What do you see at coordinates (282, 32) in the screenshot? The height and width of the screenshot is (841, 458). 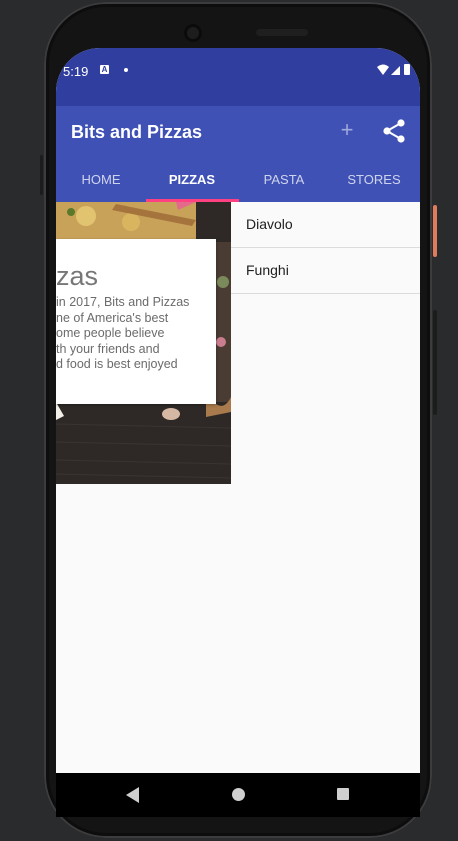 I see `earpiece-speaker` at bounding box center [282, 32].